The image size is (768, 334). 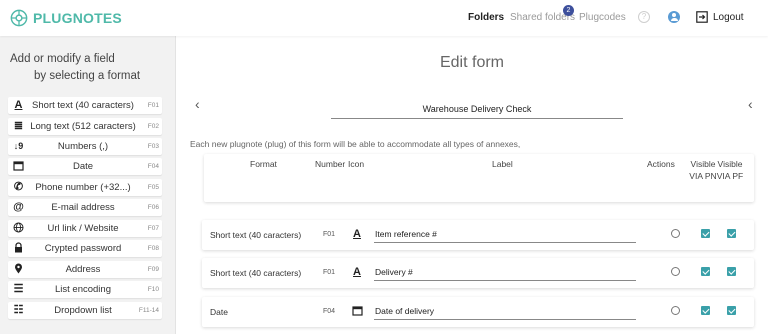 What do you see at coordinates (18, 228) in the screenshot?
I see `globe-icon` at bounding box center [18, 228].